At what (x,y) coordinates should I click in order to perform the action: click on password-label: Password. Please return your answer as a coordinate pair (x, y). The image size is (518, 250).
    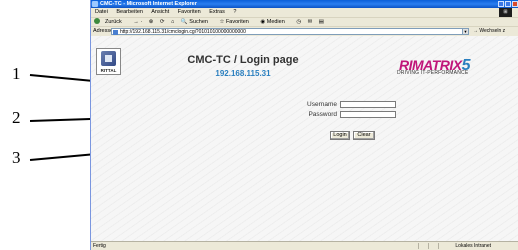
    Looking at the image, I should click on (322, 114).